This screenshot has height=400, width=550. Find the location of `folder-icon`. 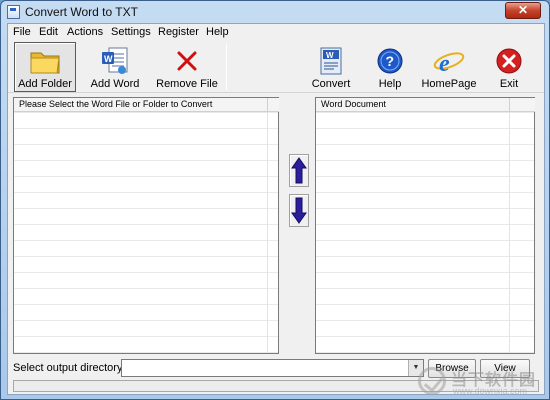

folder-icon is located at coordinates (45, 63).